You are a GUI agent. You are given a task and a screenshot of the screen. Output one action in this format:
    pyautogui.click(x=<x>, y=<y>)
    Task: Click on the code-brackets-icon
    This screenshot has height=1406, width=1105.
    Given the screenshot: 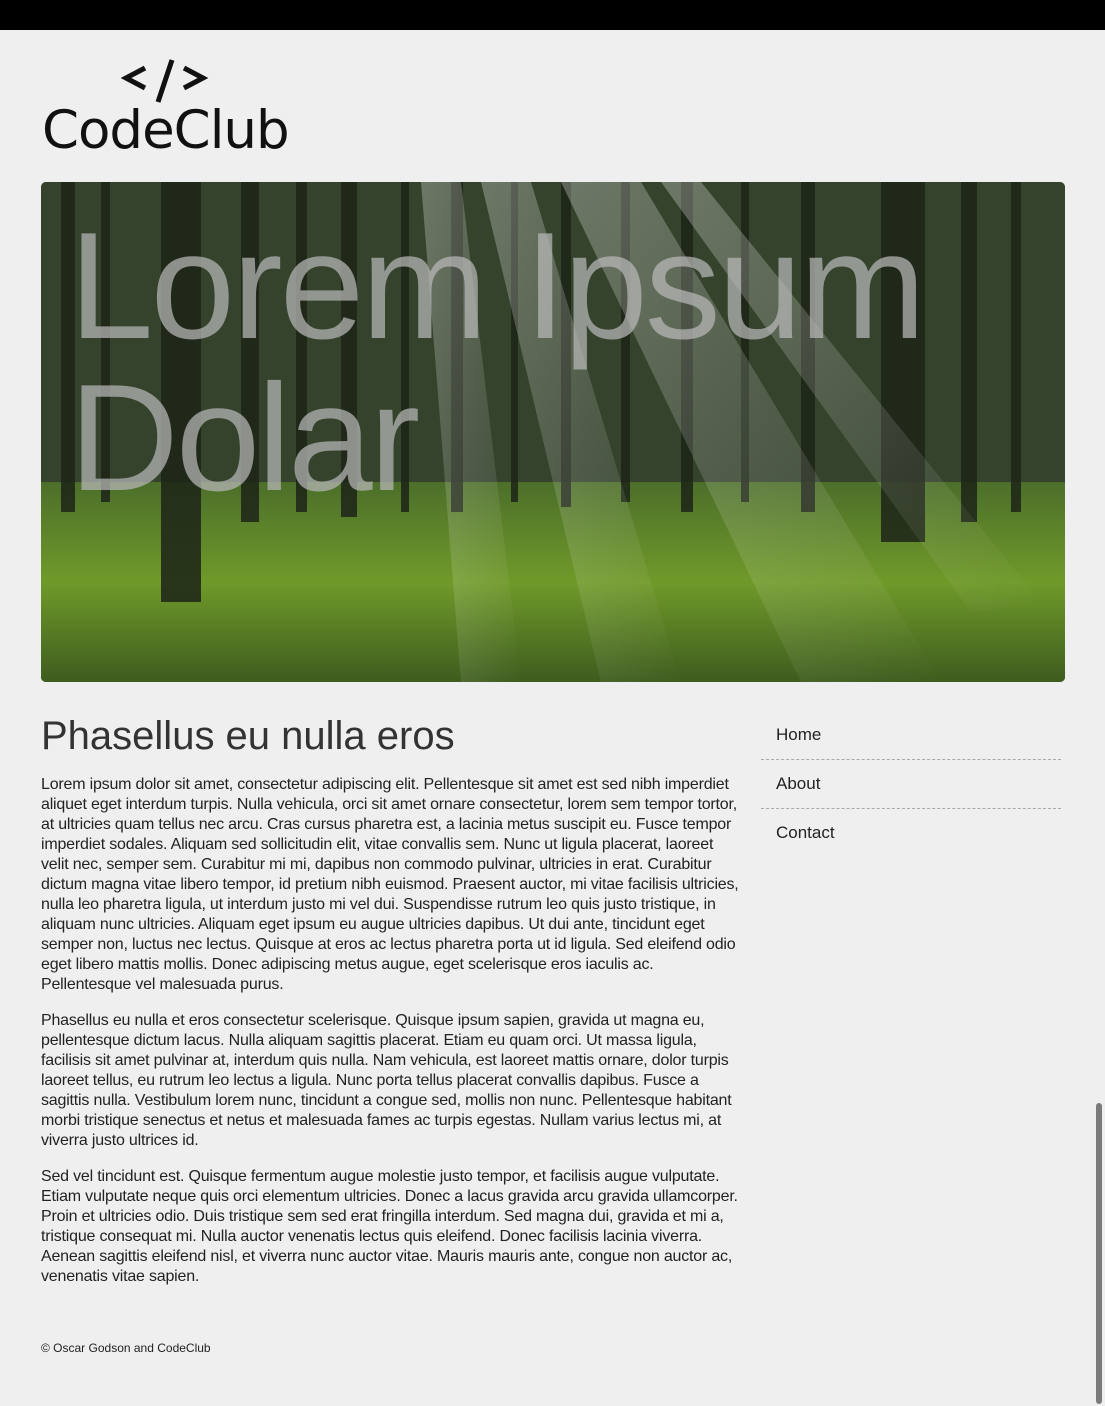 What is the action you would take?
    pyautogui.click(x=164, y=81)
    